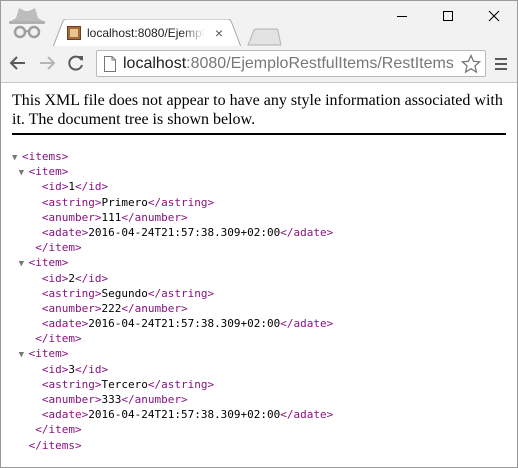 The image size is (518, 468). I want to click on xml-text-value: 3, so click(71, 369).